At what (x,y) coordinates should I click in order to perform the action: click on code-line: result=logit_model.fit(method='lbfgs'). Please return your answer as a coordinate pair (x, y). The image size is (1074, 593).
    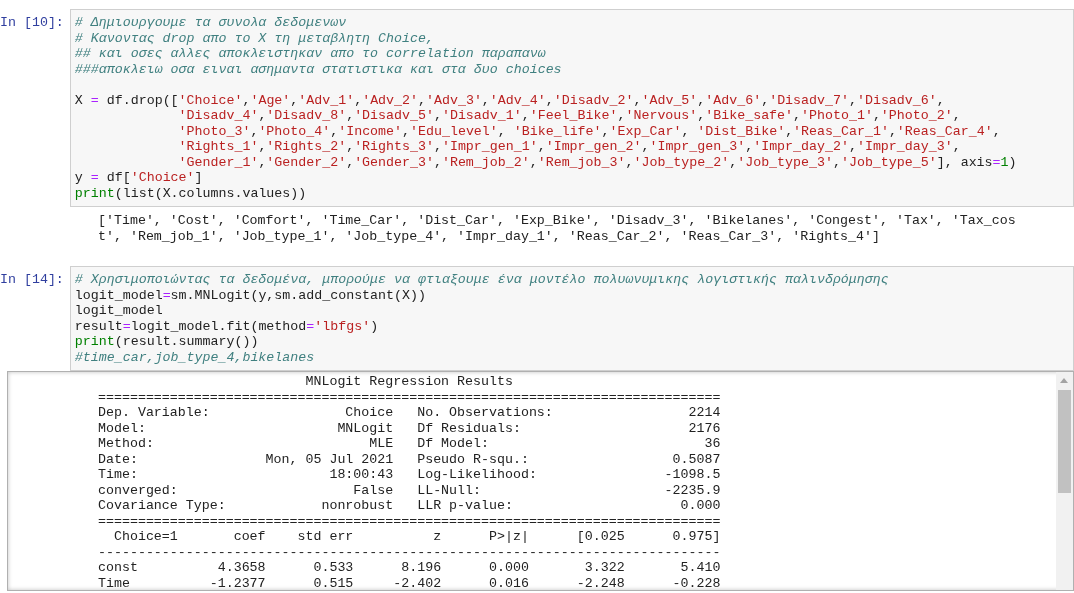
    Looking at the image, I should click on (226, 326).